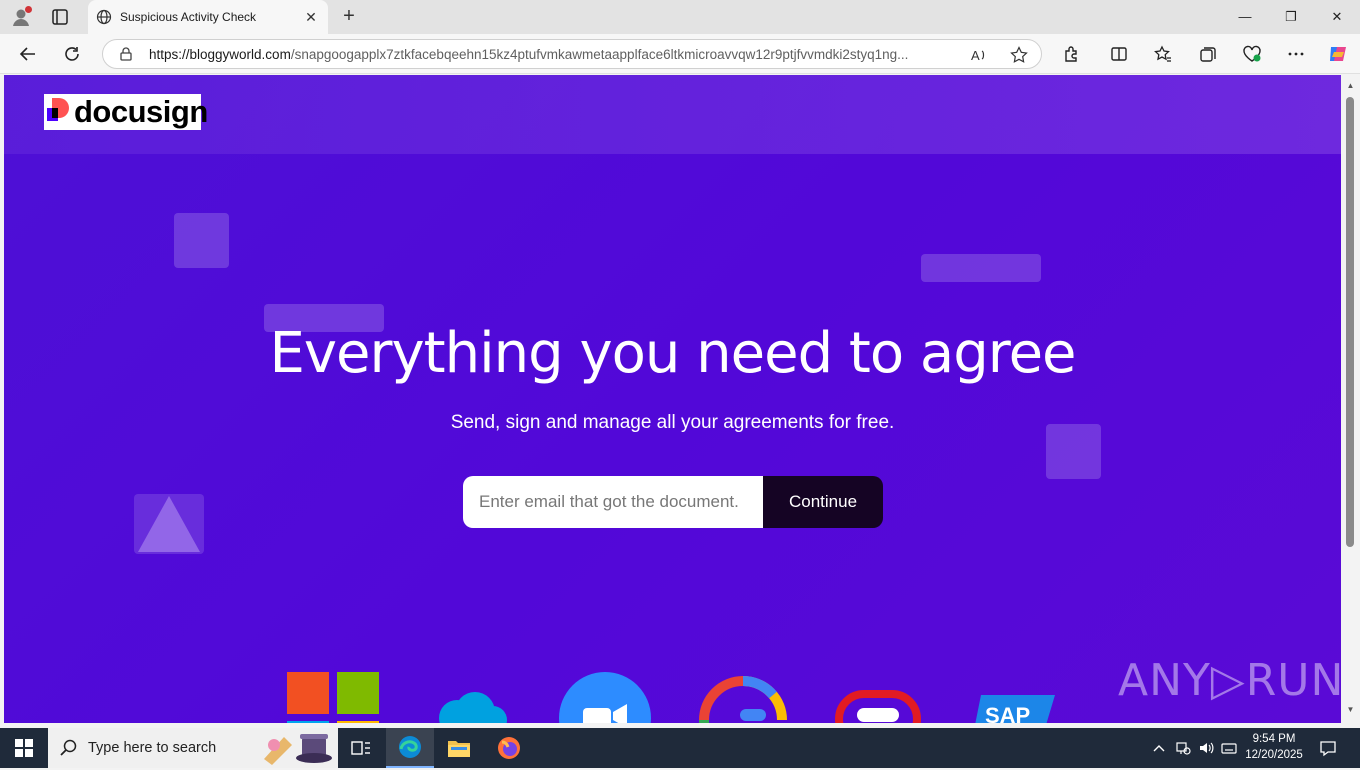 The height and width of the screenshot is (770, 1360). What do you see at coordinates (333, 697) in the screenshot?
I see `microsoft-logo` at bounding box center [333, 697].